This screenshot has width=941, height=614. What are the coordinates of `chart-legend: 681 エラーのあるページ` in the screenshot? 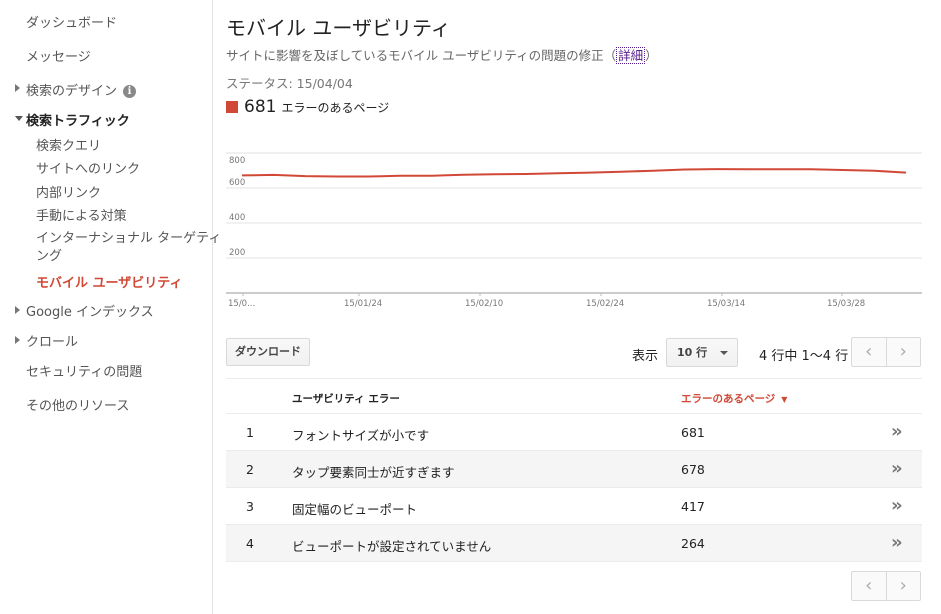 It's located at (307, 107).